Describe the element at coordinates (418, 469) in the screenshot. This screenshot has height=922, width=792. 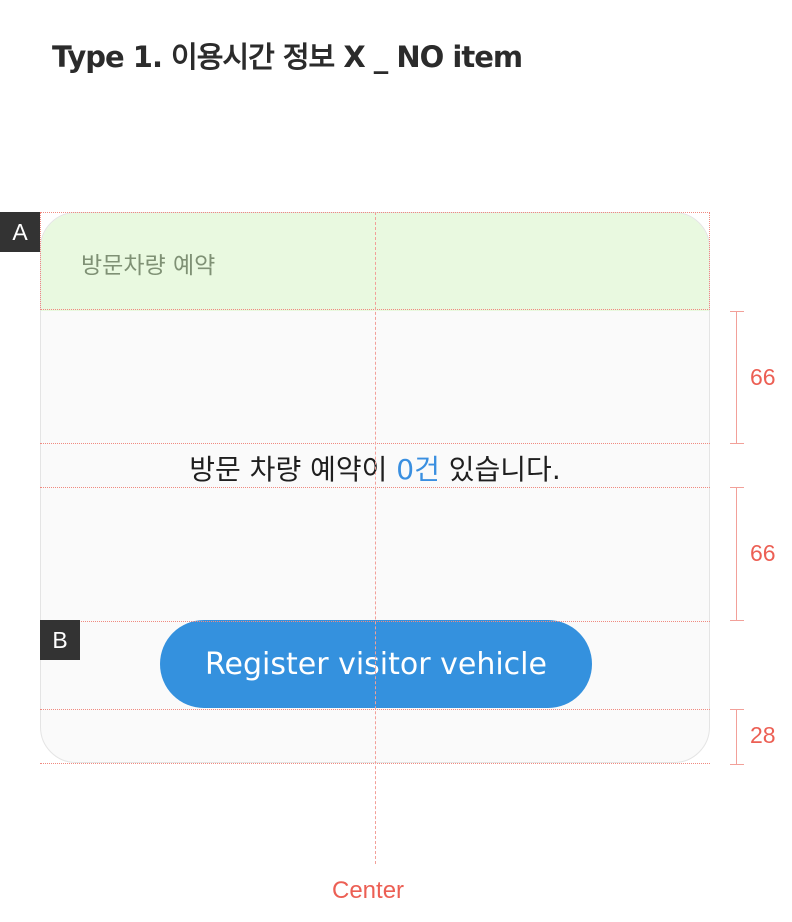
I see `reservation-count: 0건` at that location.